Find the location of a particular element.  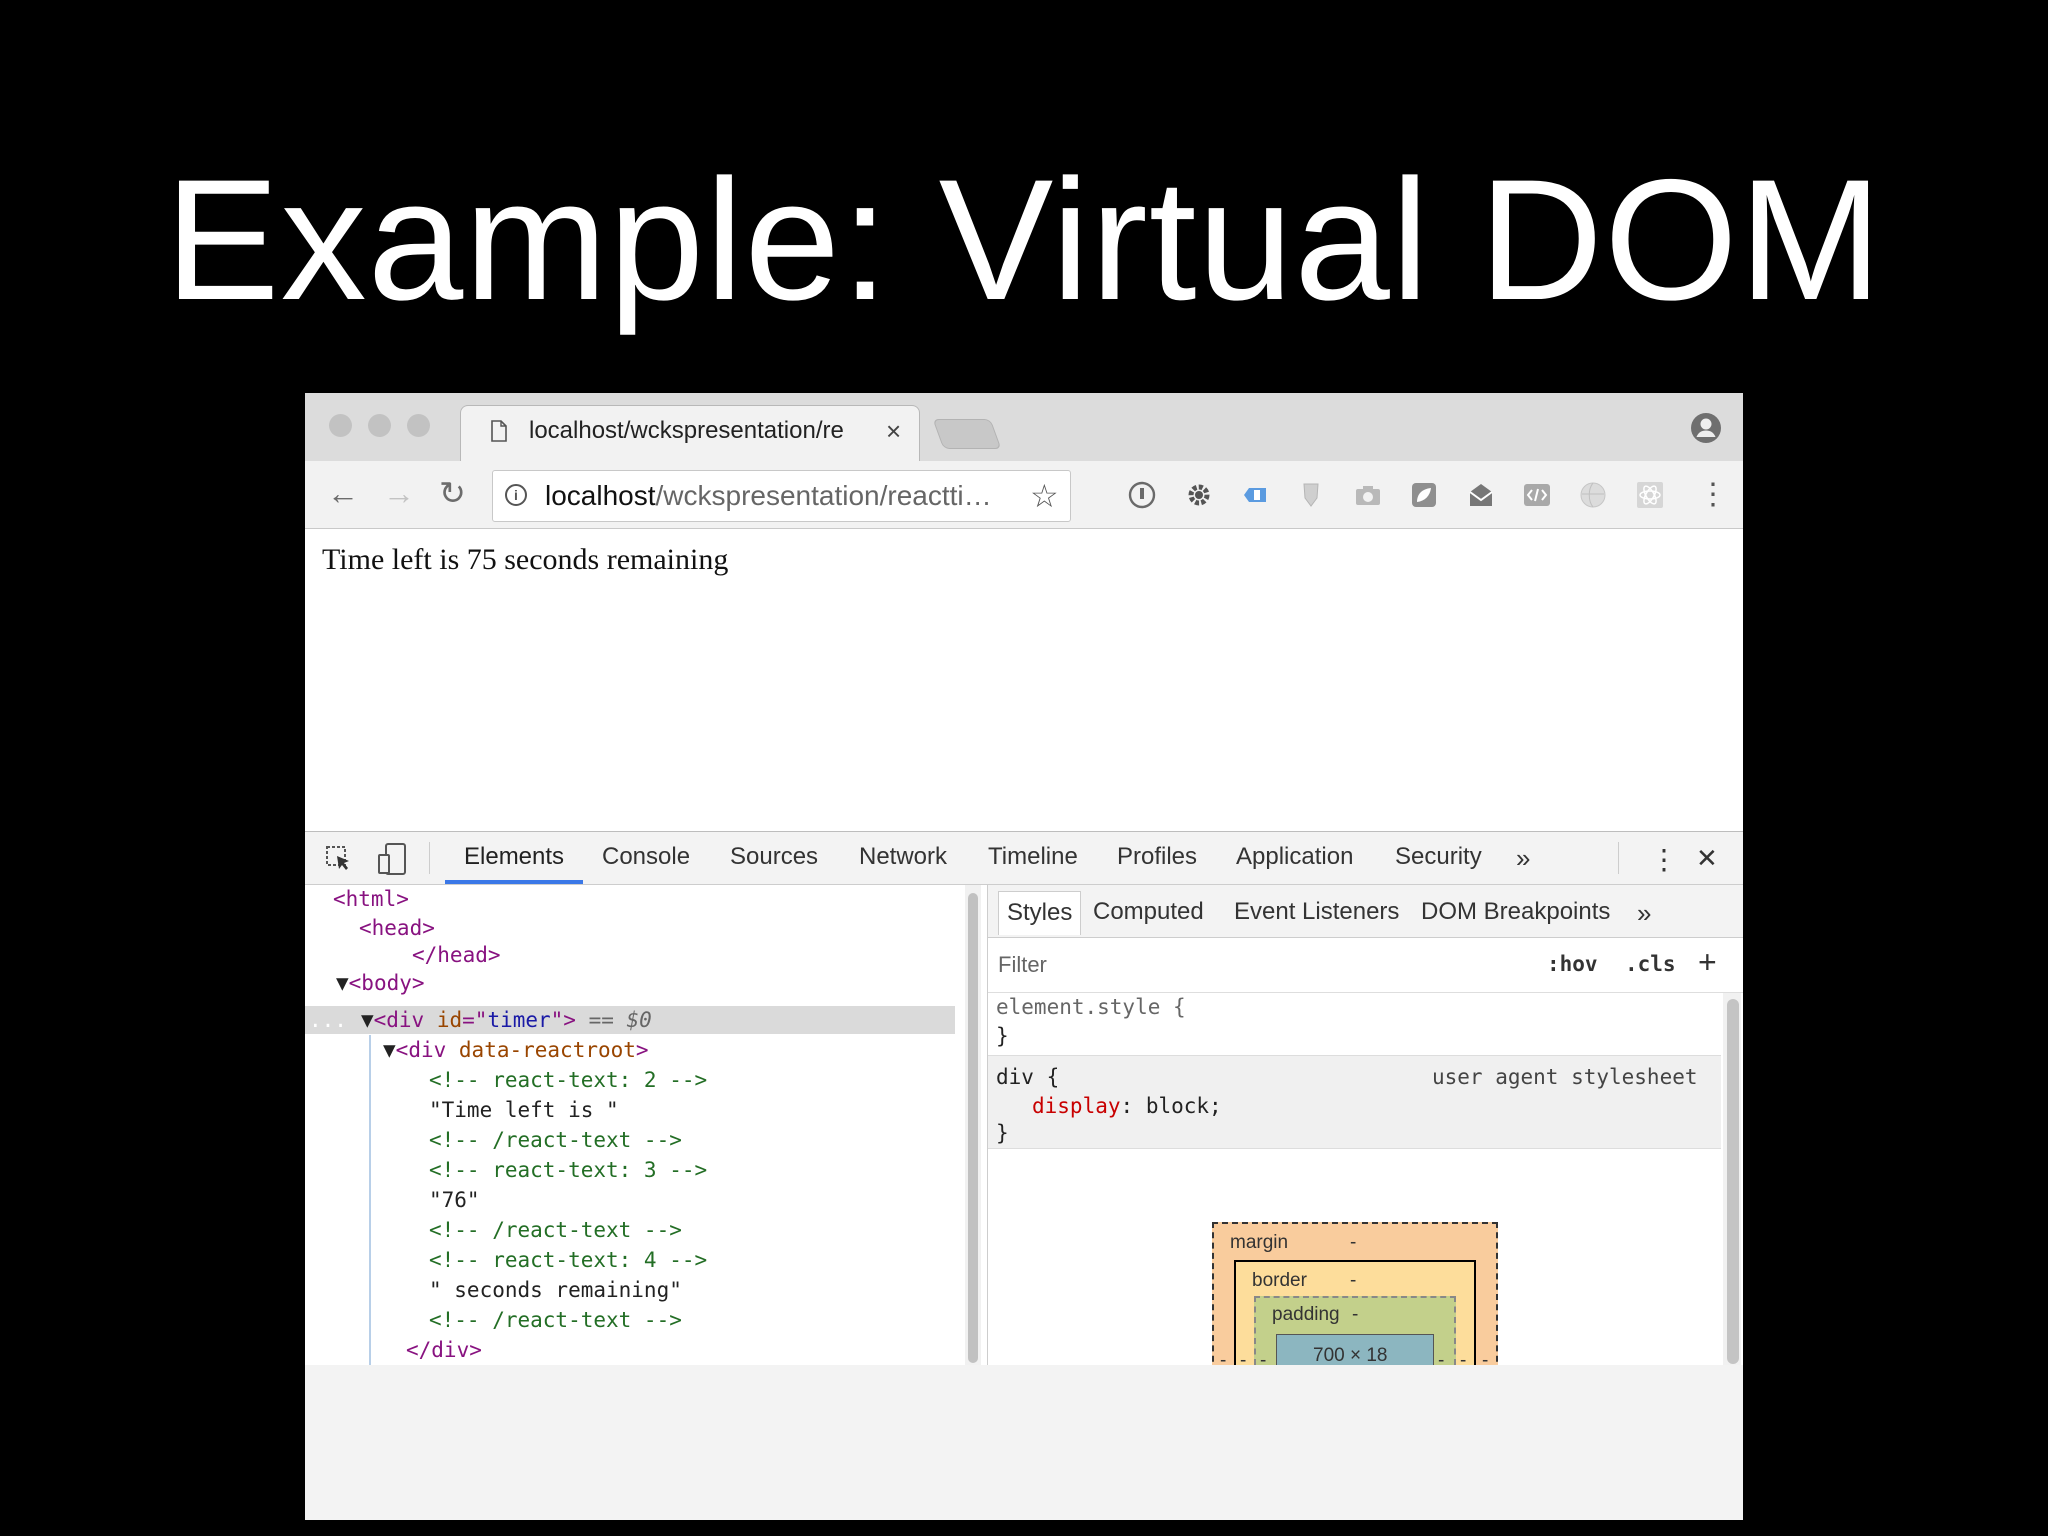

padding-label: padding is located at coordinates (1306, 1314).